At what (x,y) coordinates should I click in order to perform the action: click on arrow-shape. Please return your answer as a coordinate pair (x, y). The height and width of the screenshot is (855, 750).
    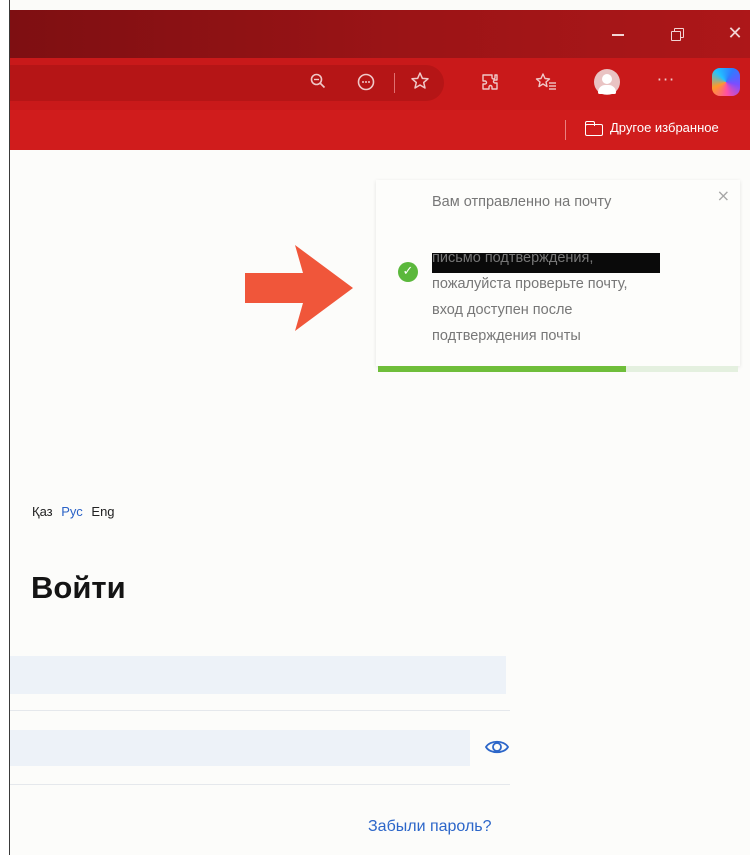
    Looking at the image, I should click on (299, 288).